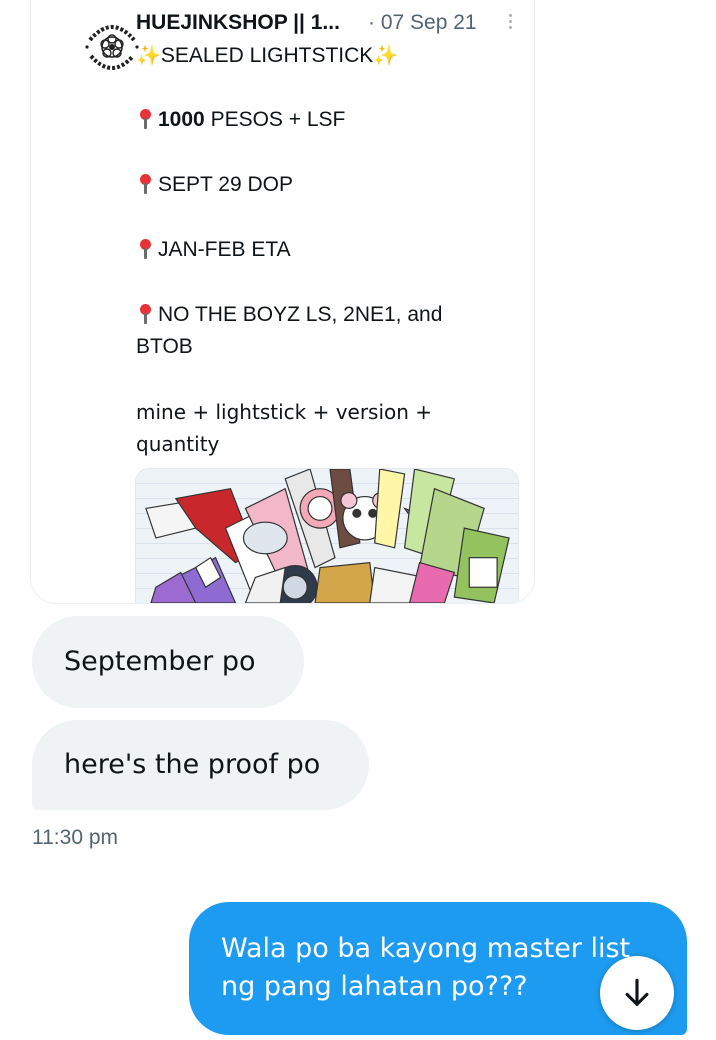  Describe the element at coordinates (75, 837) in the screenshot. I see `message-timestamp: 11:30 pm` at that location.